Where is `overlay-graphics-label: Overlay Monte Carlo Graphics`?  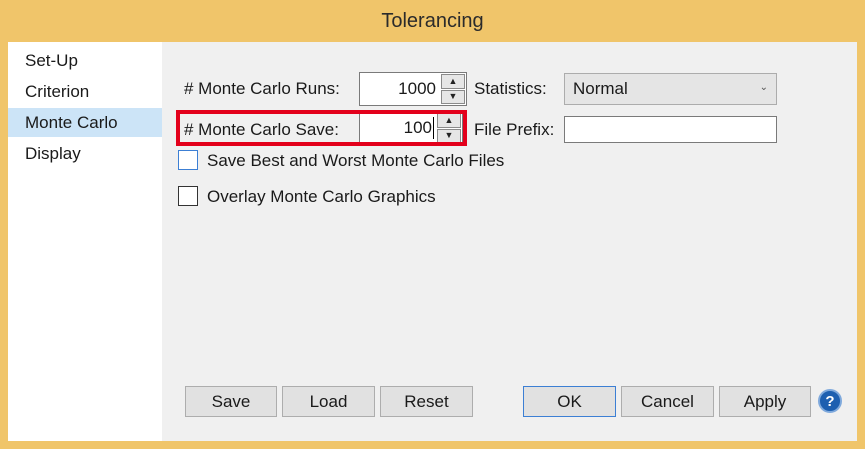
overlay-graphics-label: Overlay Monte Carlo Graphics is located at coordinates (321, 196).